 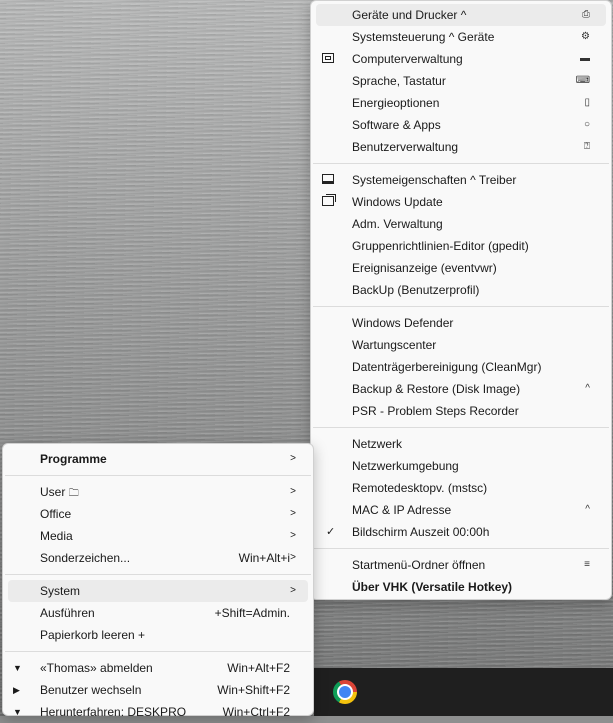 What do you see at coordinates (331, 532) in the screenshot?
I see `checkmark-icon: ✓` at bounding box center [331, 532].